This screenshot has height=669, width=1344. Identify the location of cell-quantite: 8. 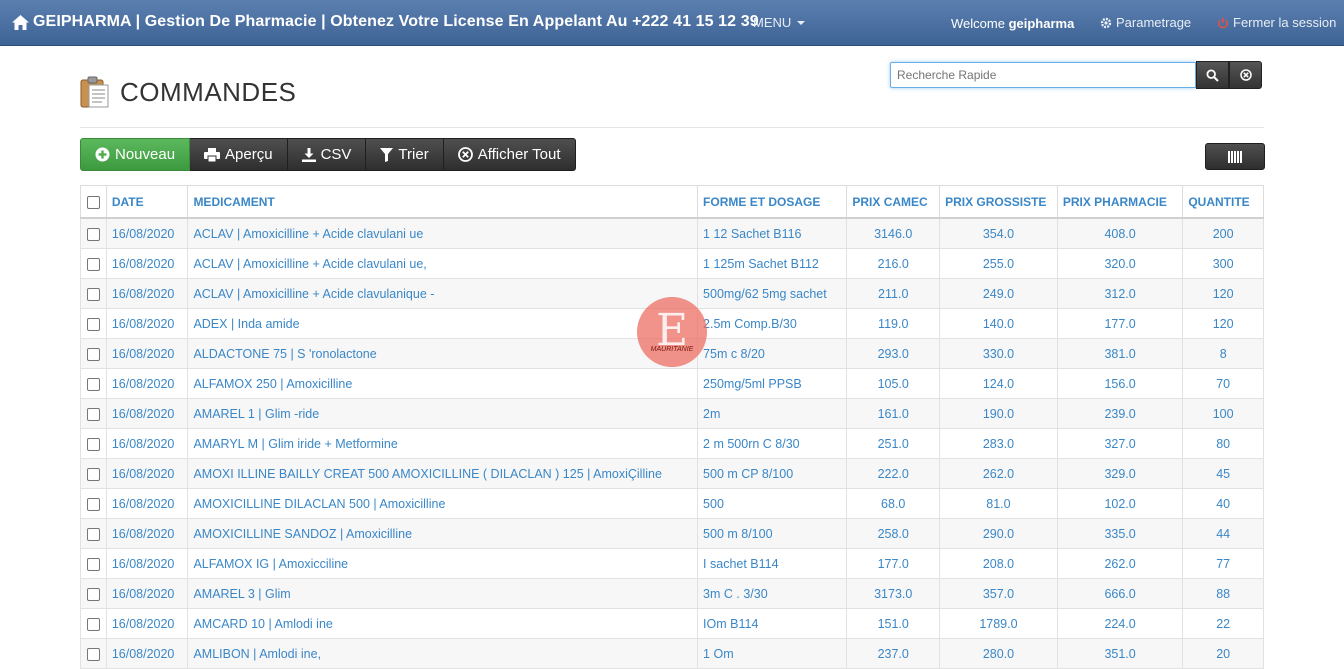
(1223, 353).